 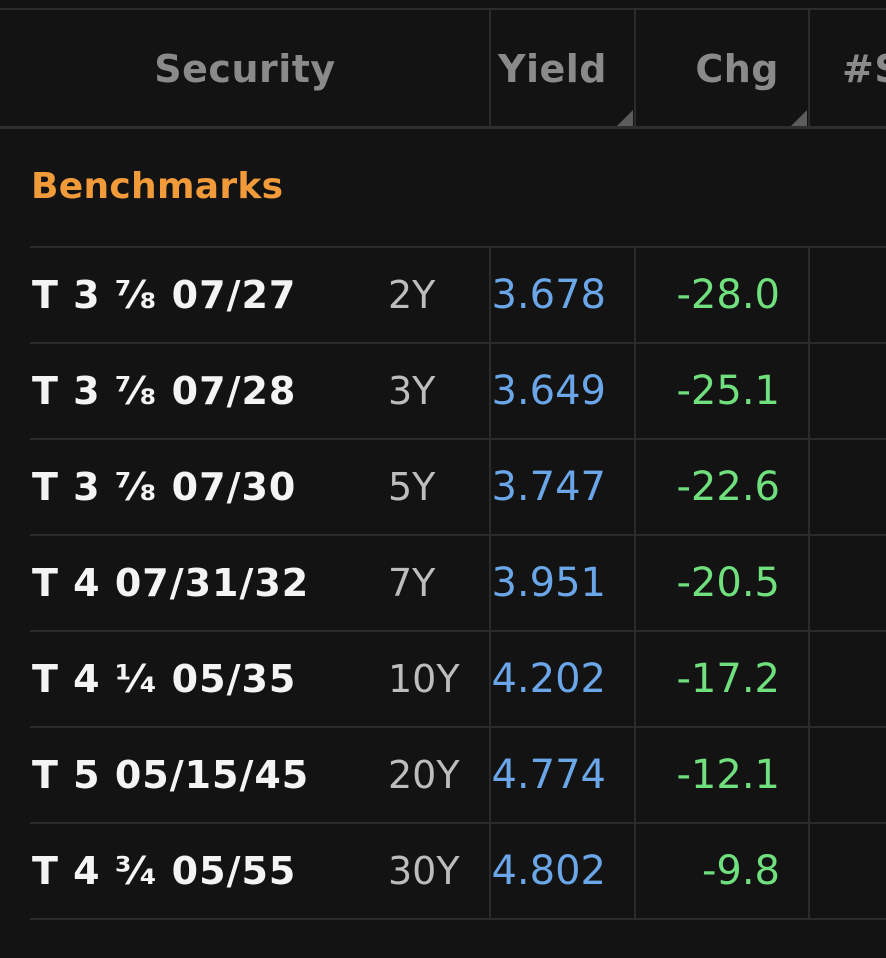 I want to click on yield-value: 4.802, so click(x=548, y=871).